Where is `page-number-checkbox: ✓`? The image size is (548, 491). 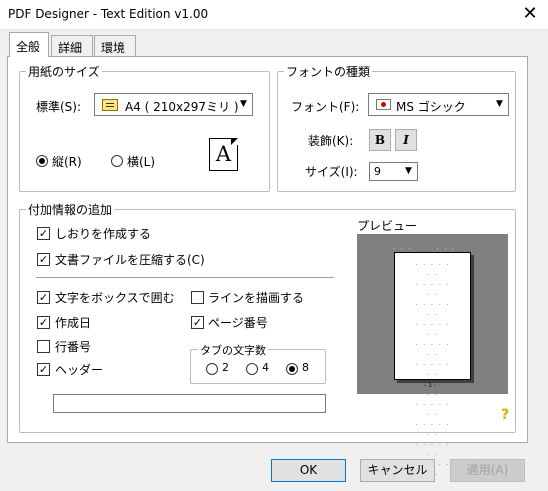 page-number-checkbox: ✓ is located at coordinates (197, 322).